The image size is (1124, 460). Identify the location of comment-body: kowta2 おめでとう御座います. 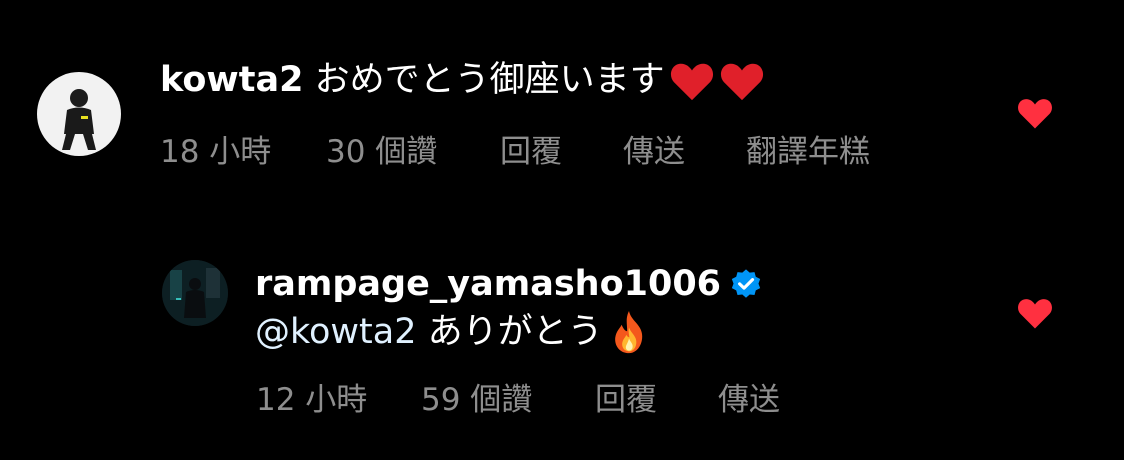
(462, 80).